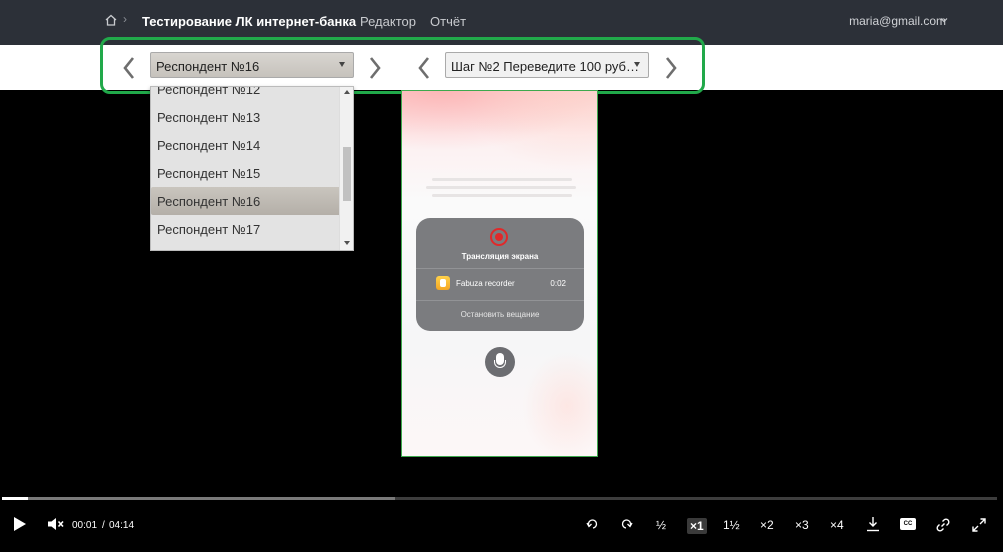 The height and width of the screenshot is (552, 1003). Describe the element at coordinates (500, 256) in the screenshot. I see `broadcast-title: Трансляция экрана` at that location.